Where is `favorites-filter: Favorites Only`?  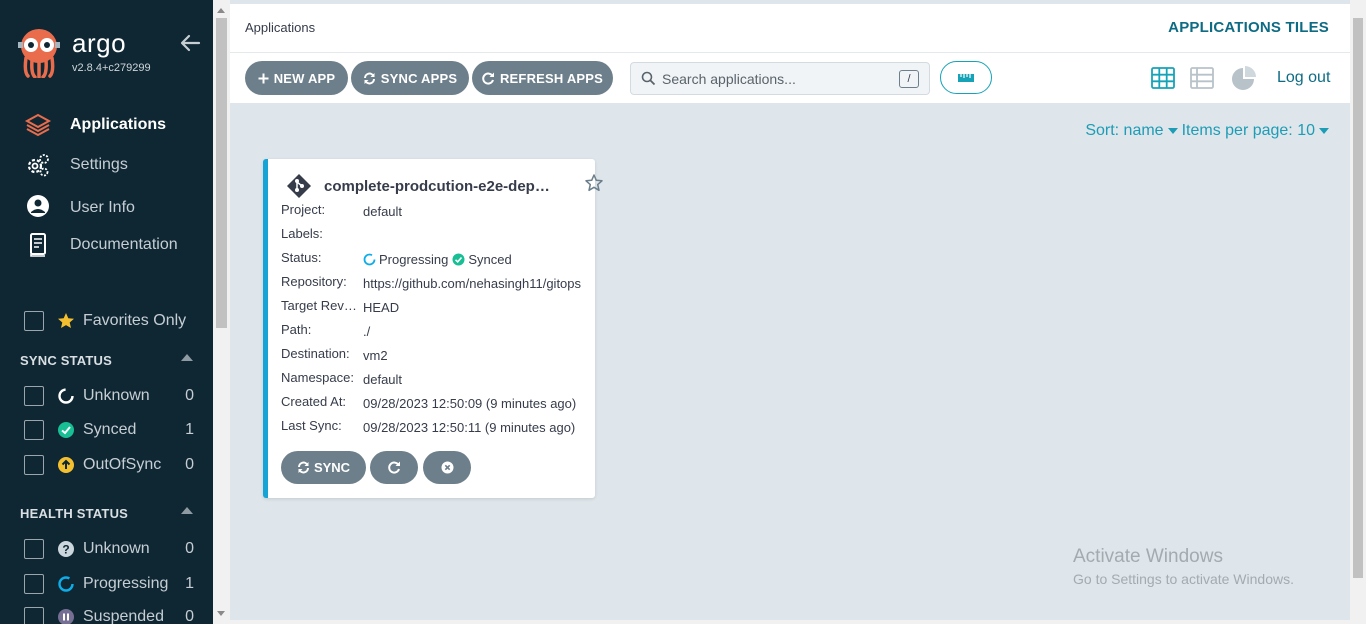
favorites-filter: Favorites Only is located at coordinates (109, 321).